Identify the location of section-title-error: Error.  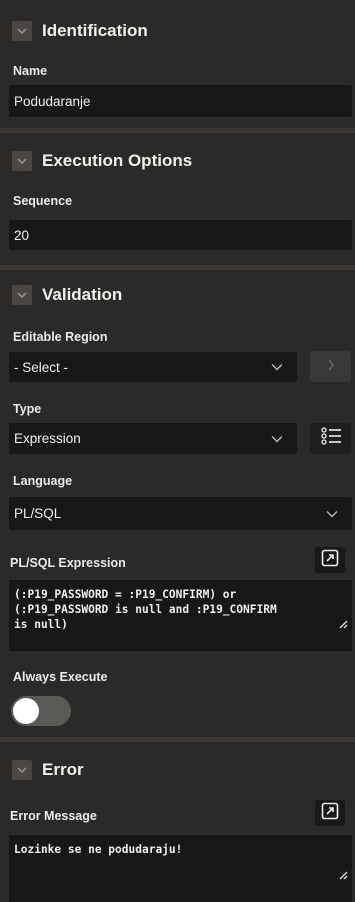
(63, 769).